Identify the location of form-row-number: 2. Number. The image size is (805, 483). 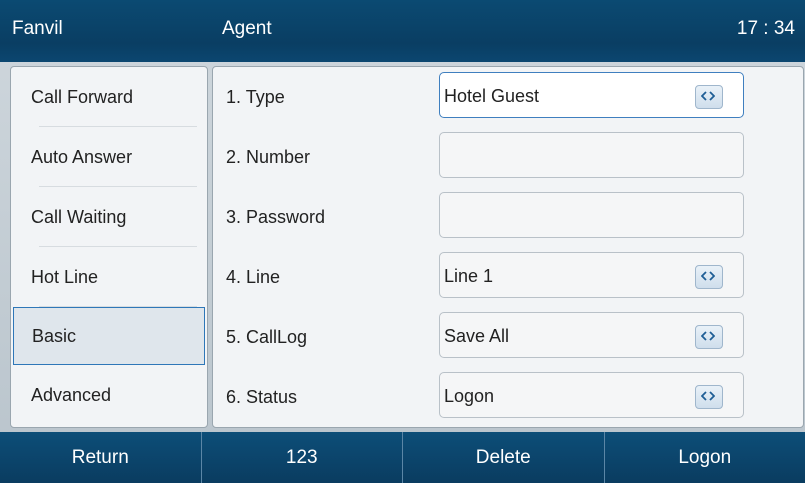
(508, 157).